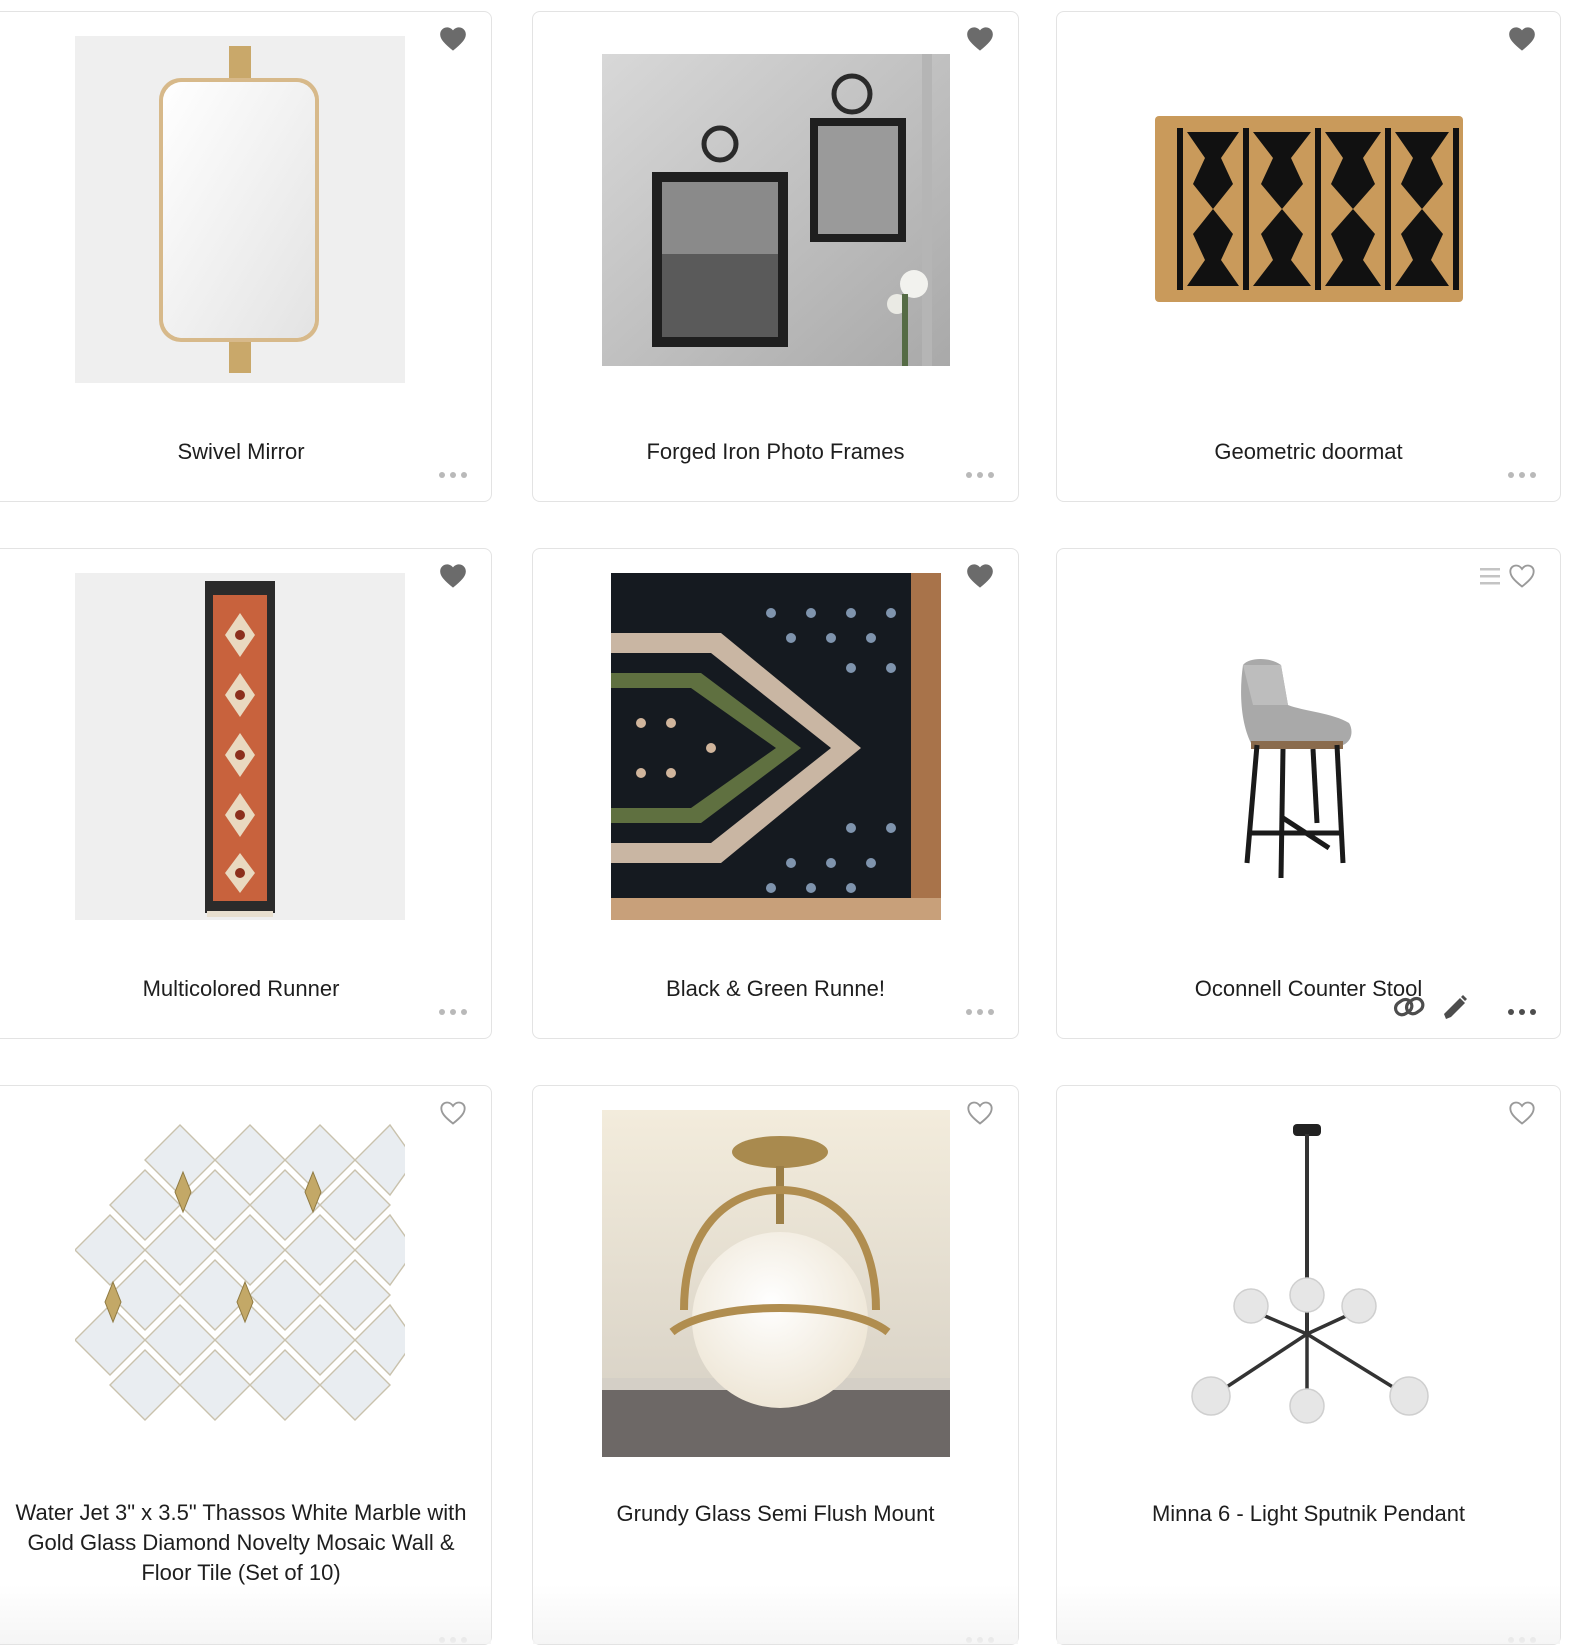 Image resolution: width=1596 pixels, height=1645 pixels. I want to click on product-title: Minna 6 - Light Sputnik Pendant, so click(1308, 1513).